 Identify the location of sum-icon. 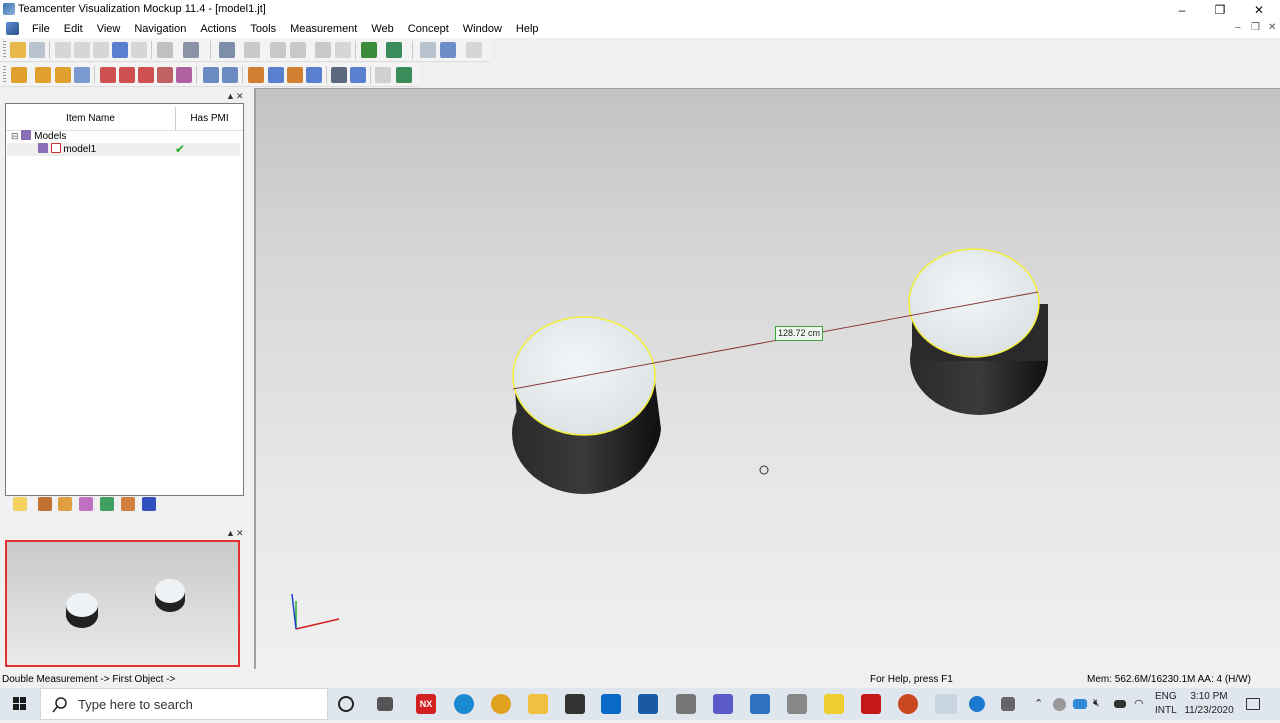
(256, 75).